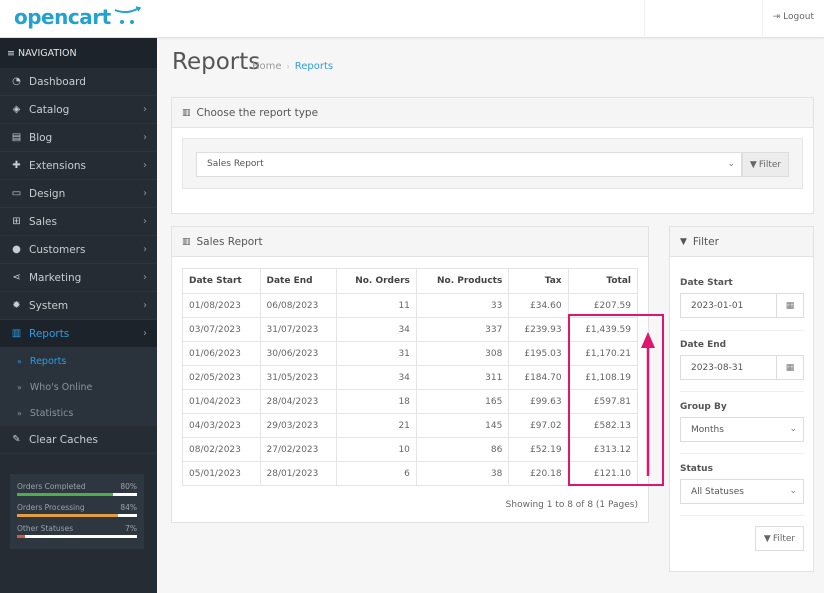  What do you see at coordinates (462, 329) in the screenshot?
I see `cell-no-products: 337` at bounding box center [462, 329].